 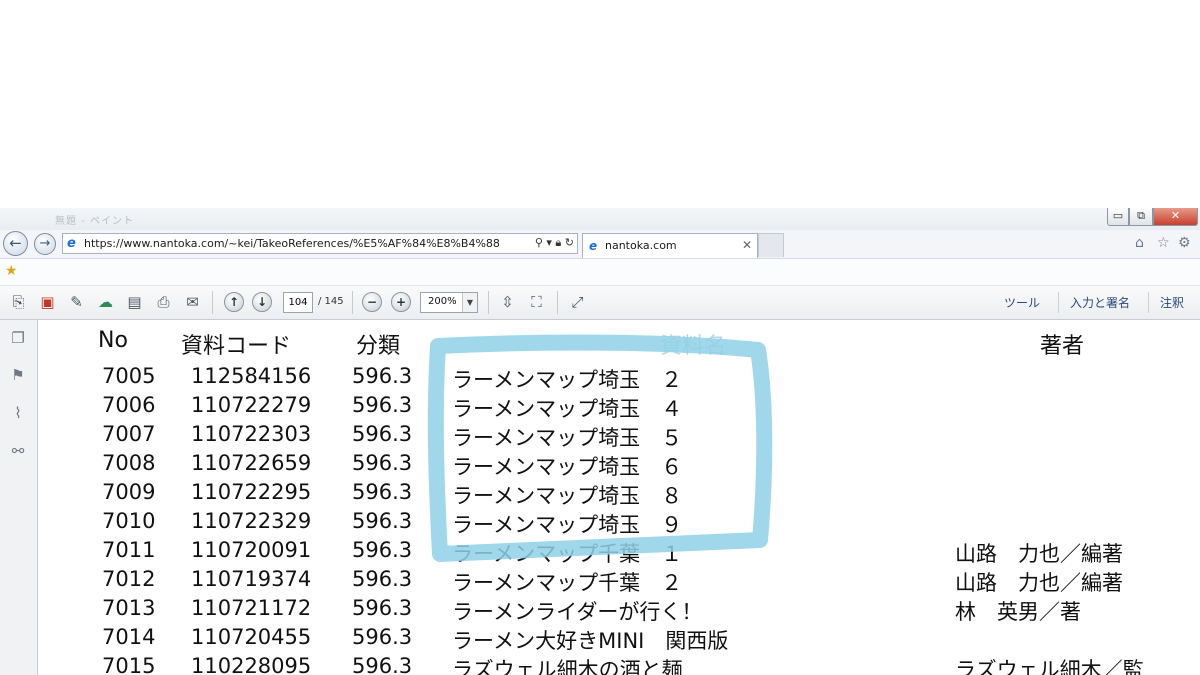 What do you see at coordinates (47, 302) in the screenshot?
I see `pdf-file-icon: ▣` at bounding box center [47, 302].